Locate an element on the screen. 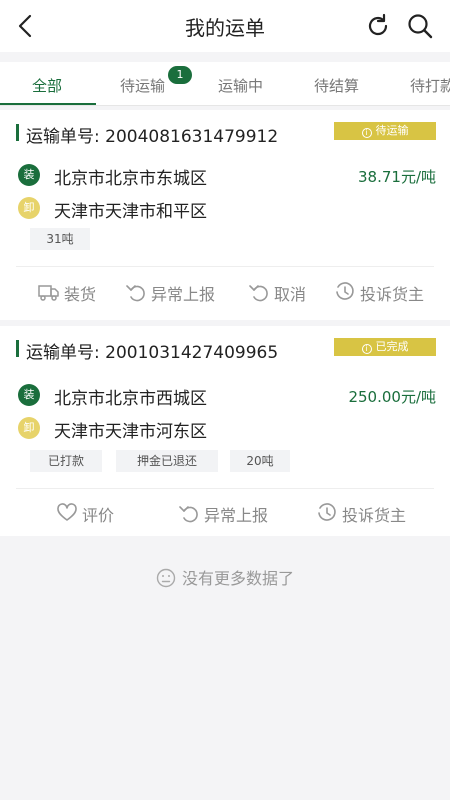 This screenshot has height=800, width=450. tab-all: 全部 is located at coordinates (47, 85).